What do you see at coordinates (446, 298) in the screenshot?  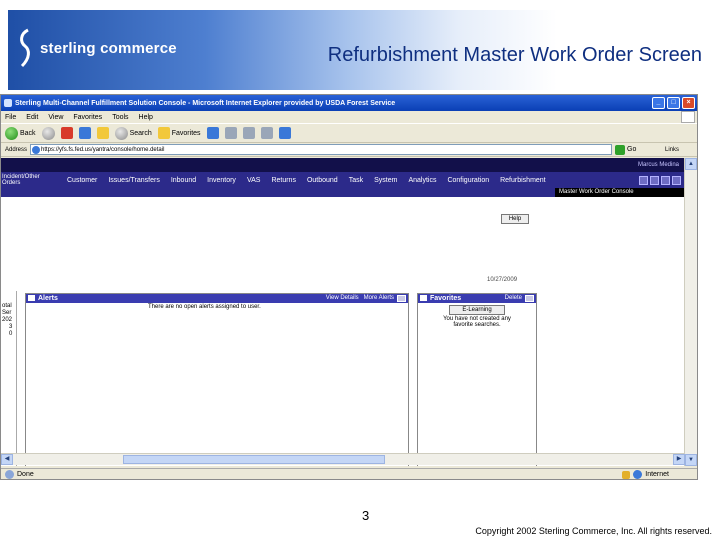 I see `favorites-title: Favorites` at bounding box center [446, 298].